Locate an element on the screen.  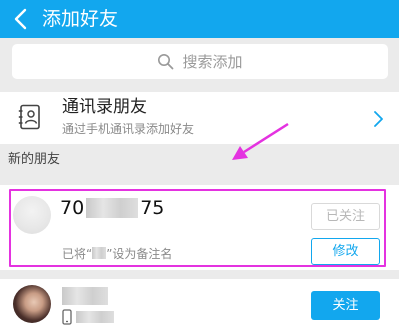
back-arrow-icon is located at coordinates (22, 19).